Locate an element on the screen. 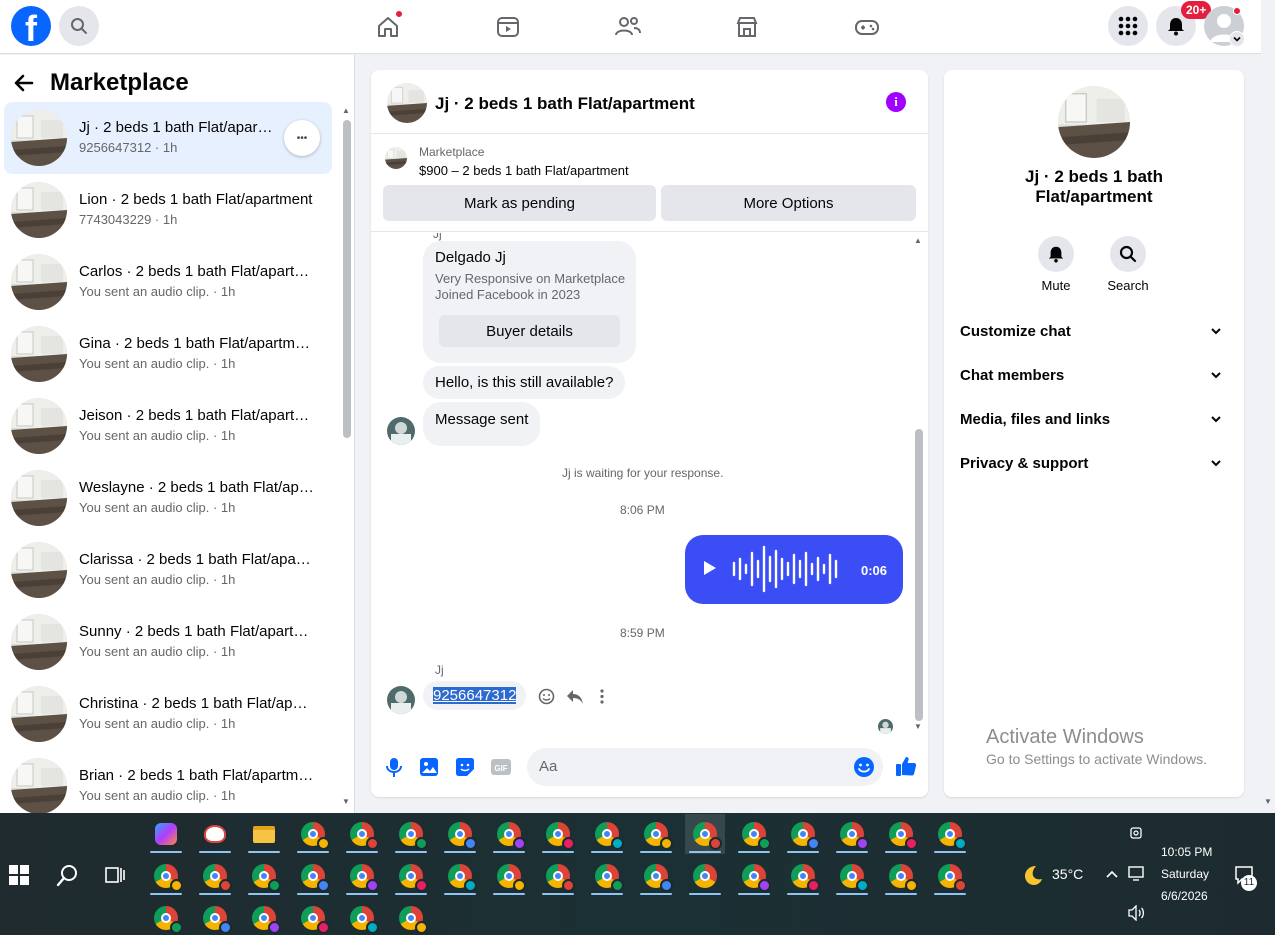 This screenshot has width=1275, height=935. info-icon: i is located at coordinates (896, 102).